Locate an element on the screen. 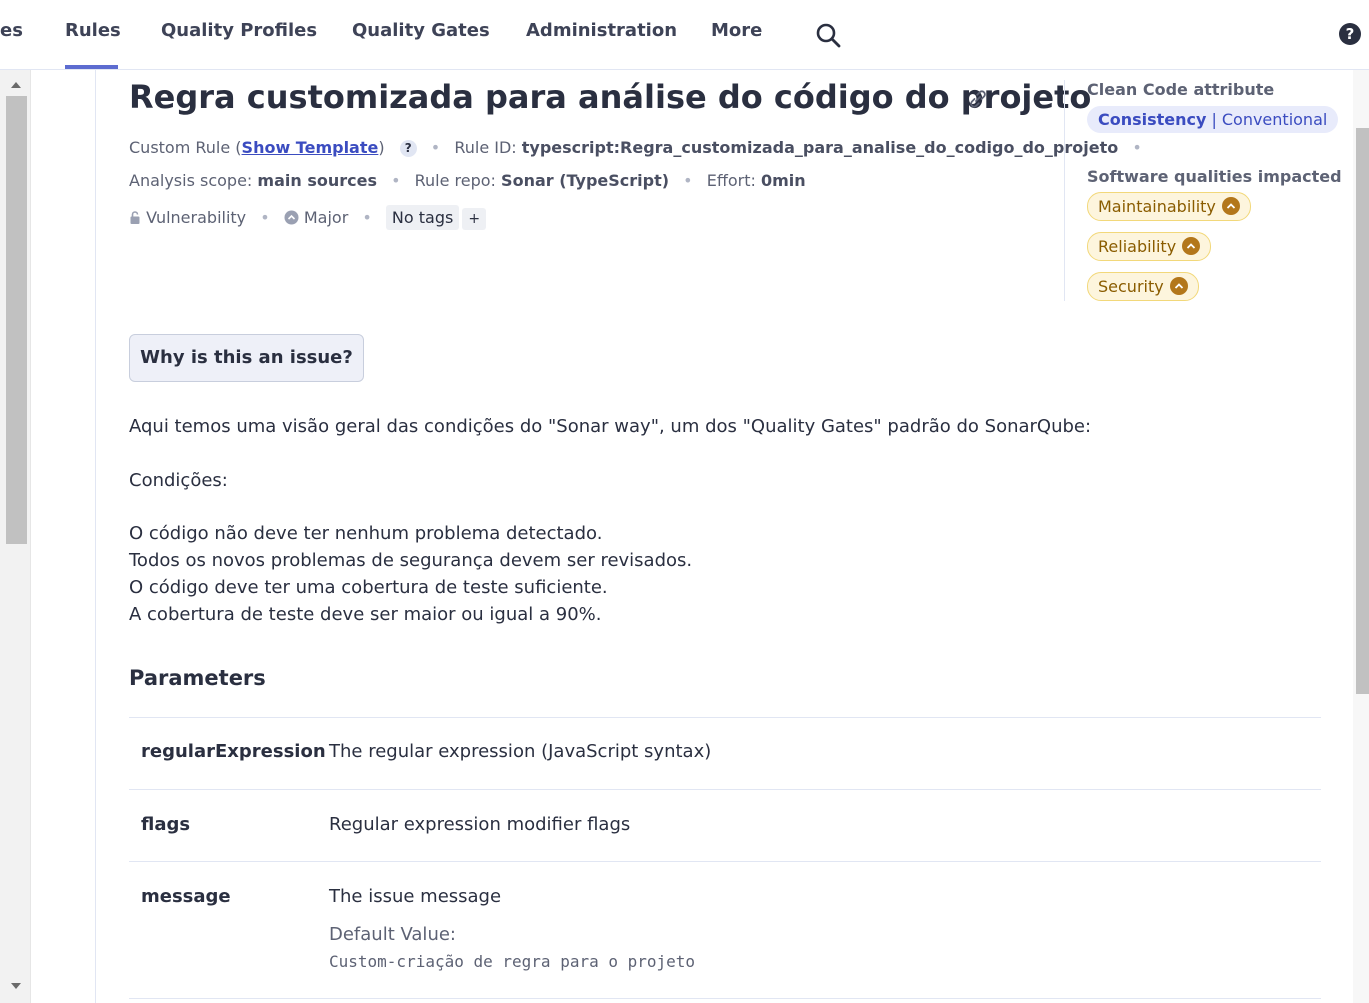 This screenshot has width=1369, height=1003. content-divider is located at coordinates (95, 536).